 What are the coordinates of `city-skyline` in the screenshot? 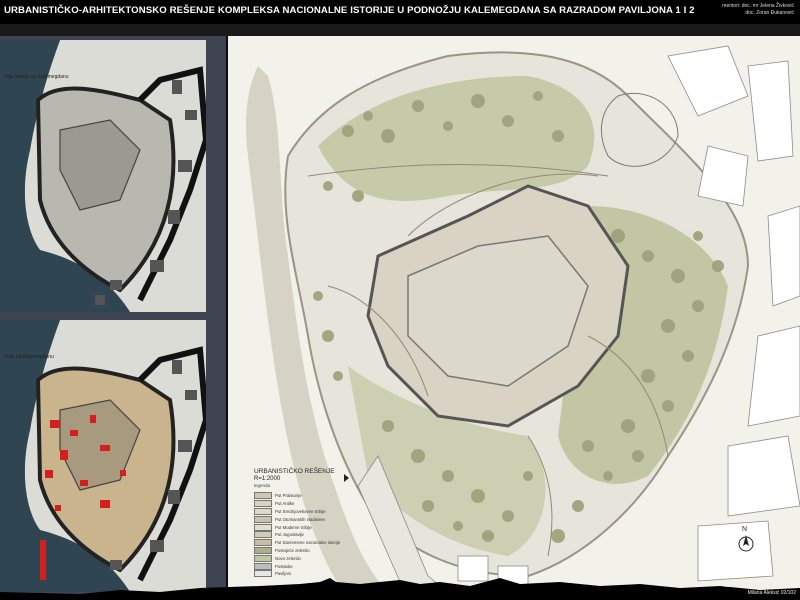 It's located at (400, 589).